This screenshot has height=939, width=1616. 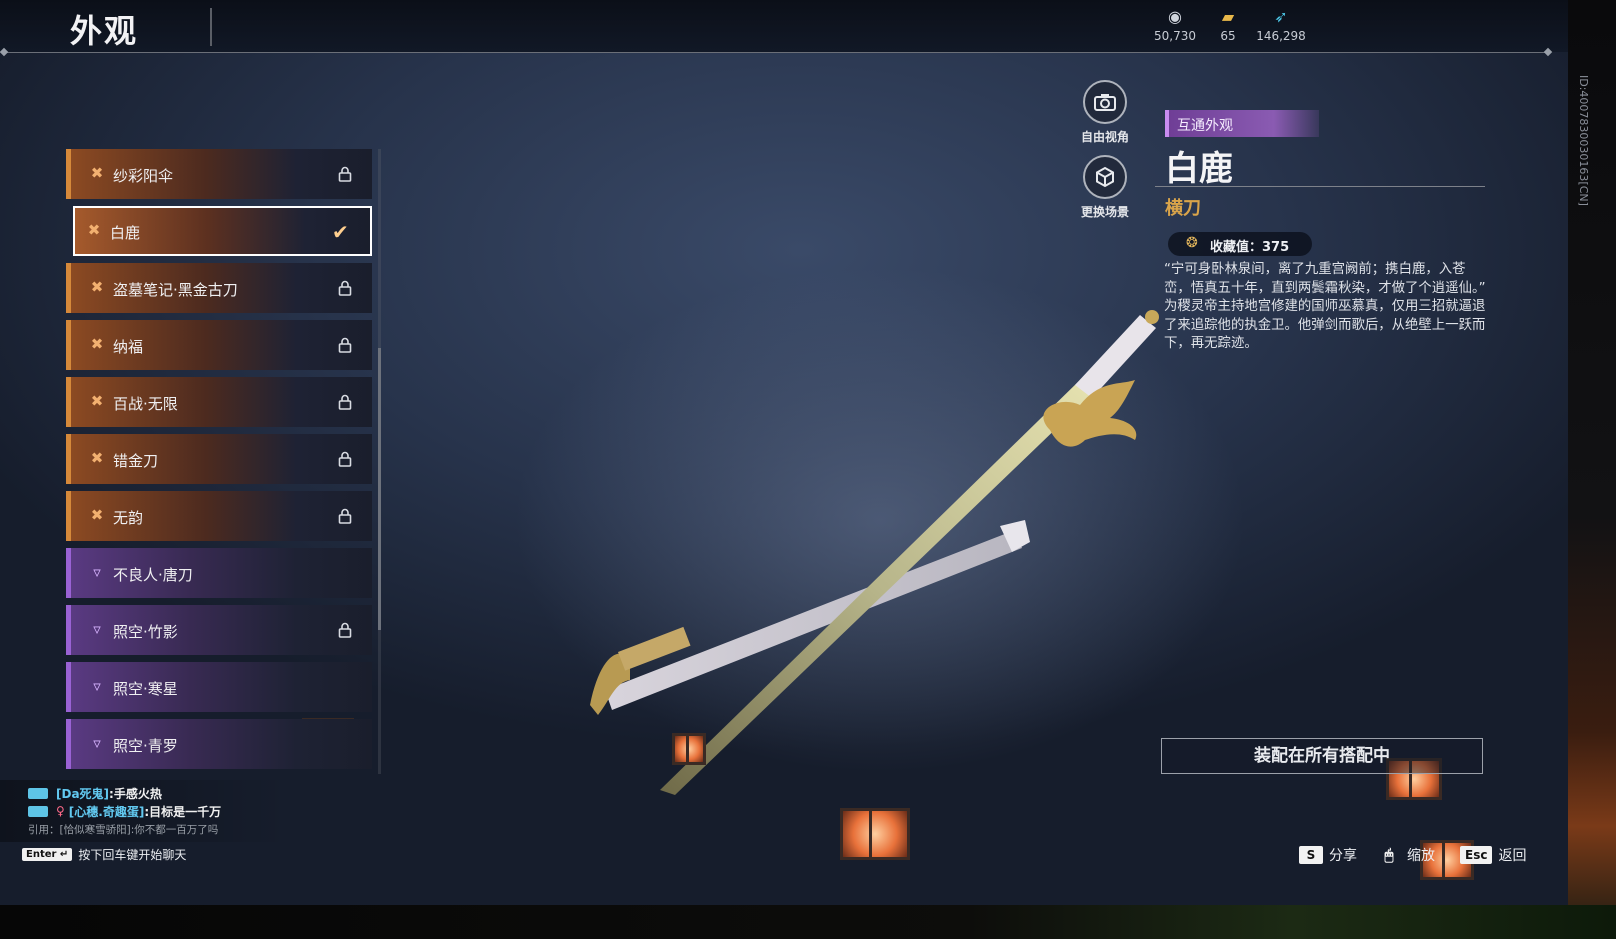 I want to click on appearance-item-name: 百战·无限, so click(x=145, y=404).